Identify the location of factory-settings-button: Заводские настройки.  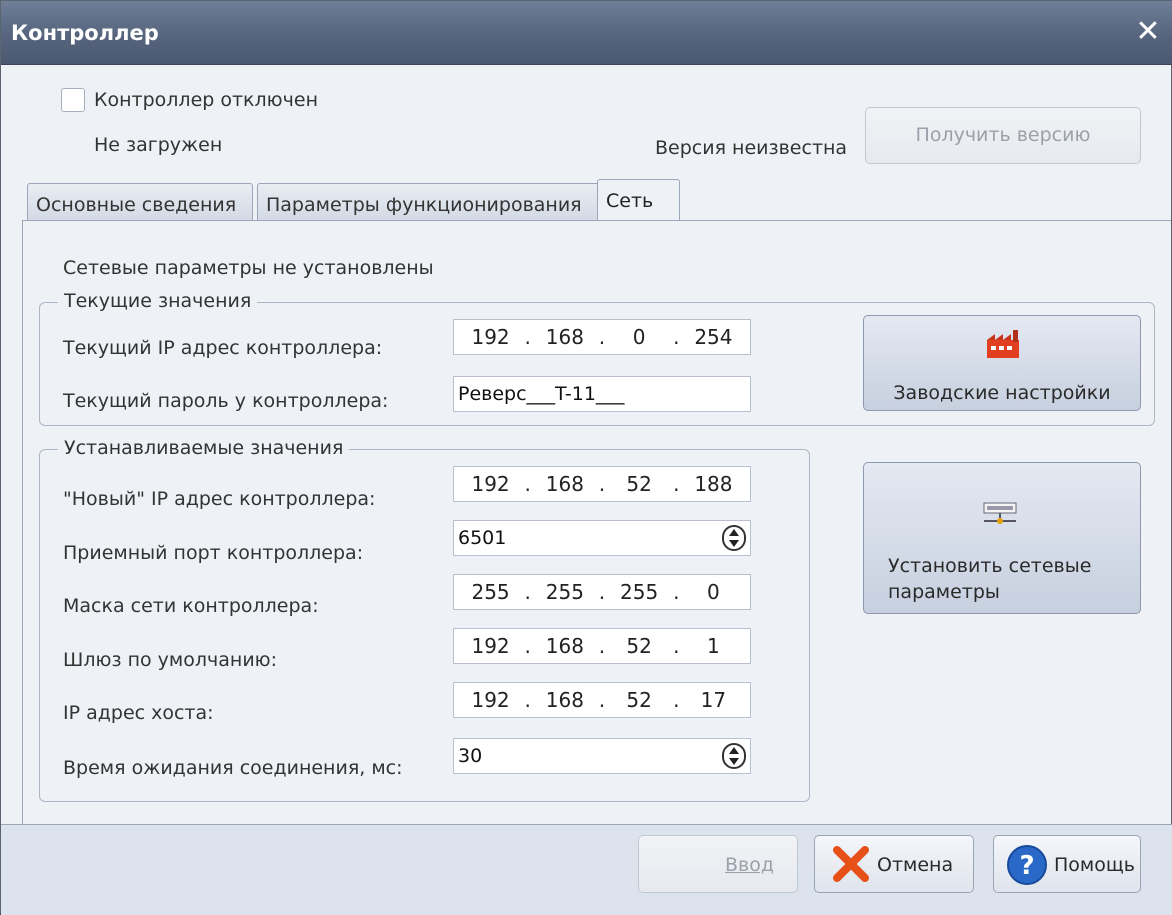
(1002, 363).